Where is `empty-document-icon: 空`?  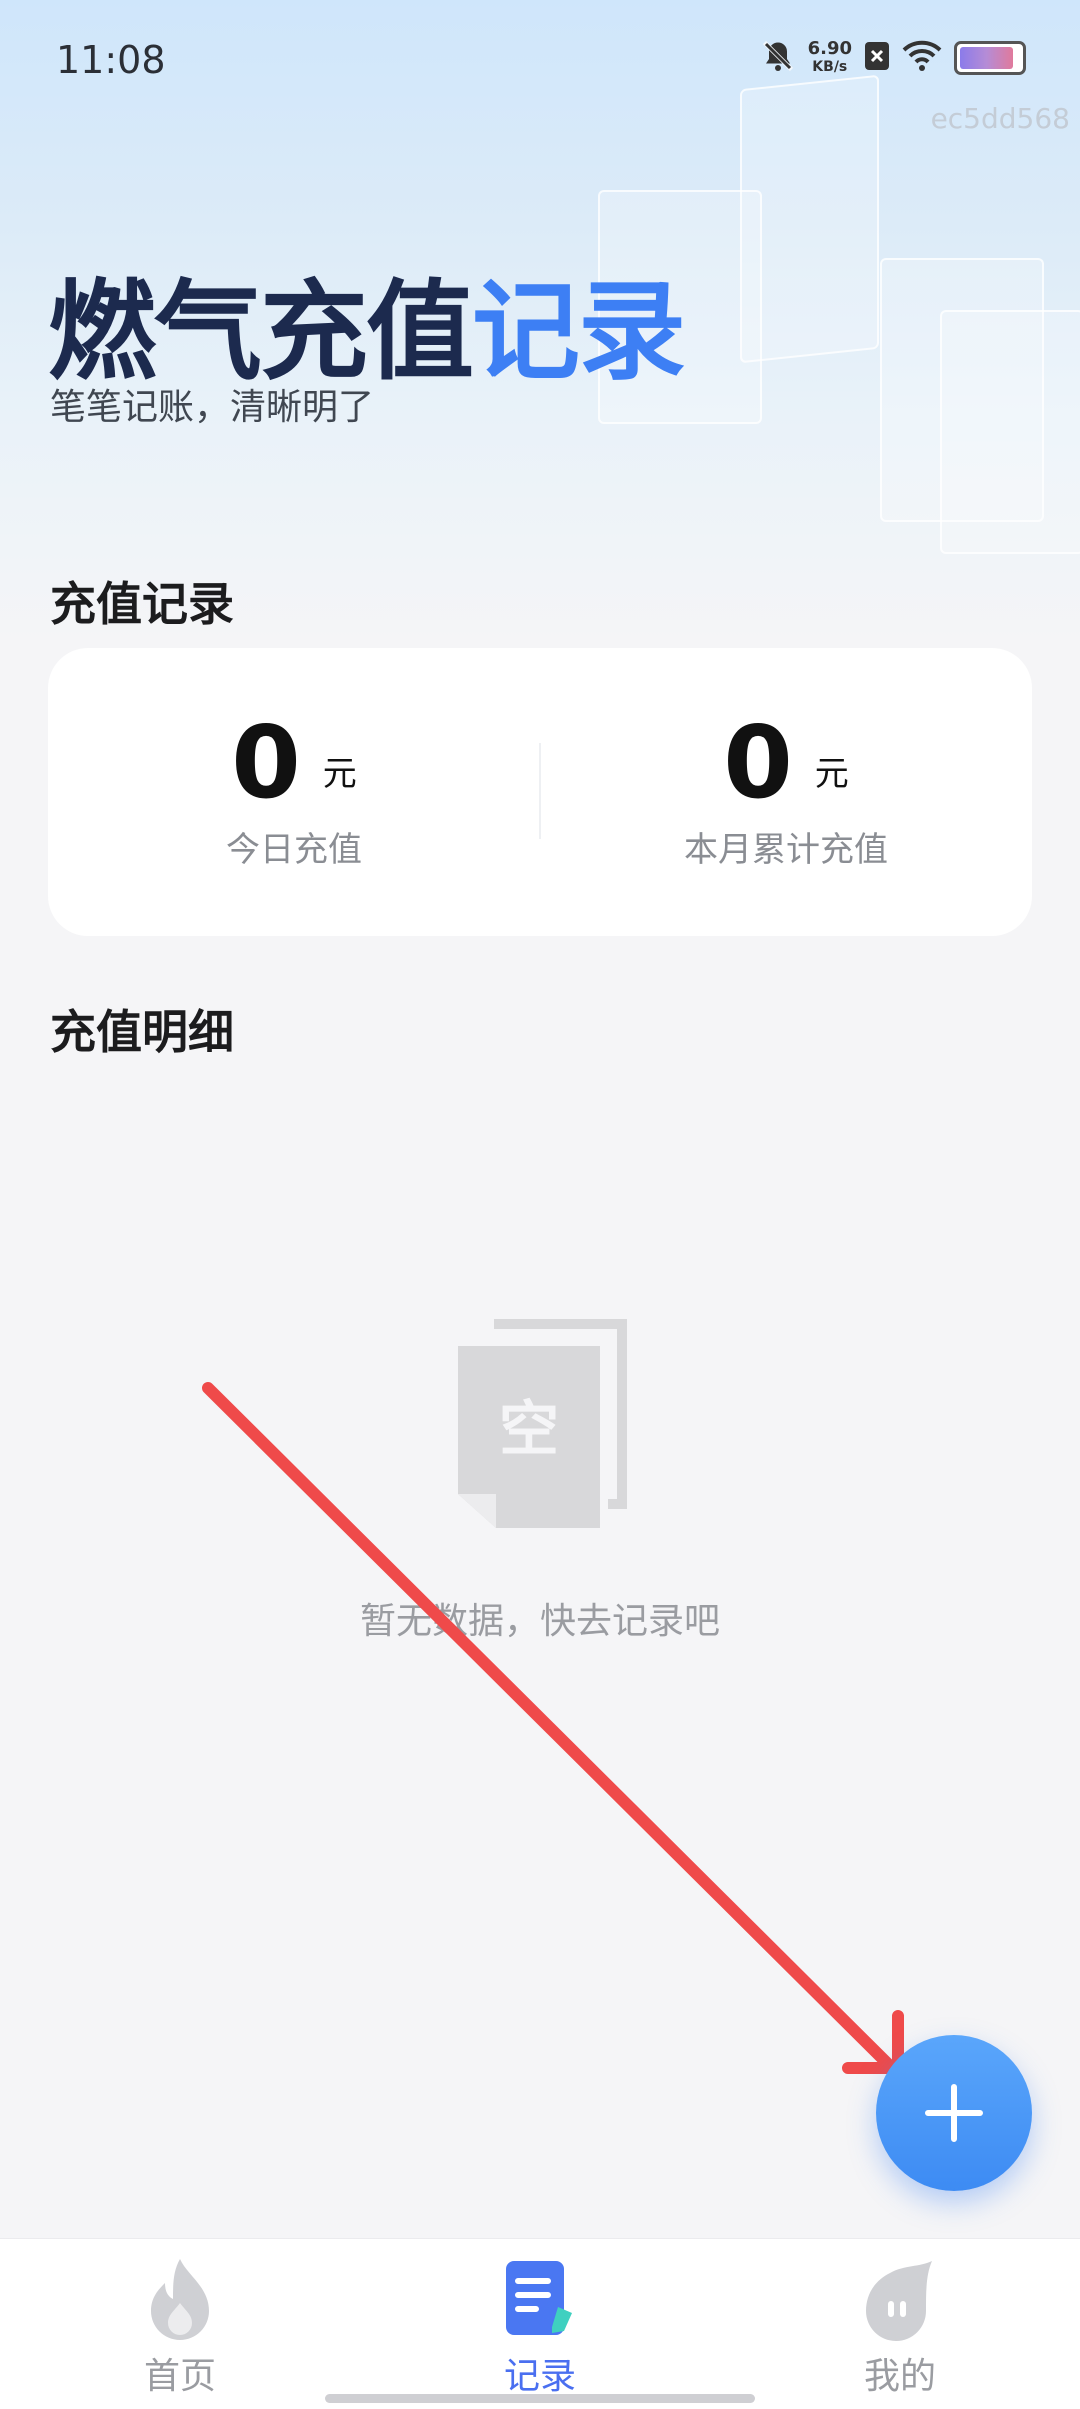 empty-document-icon: 空 is located at coordinates (542, 1423).